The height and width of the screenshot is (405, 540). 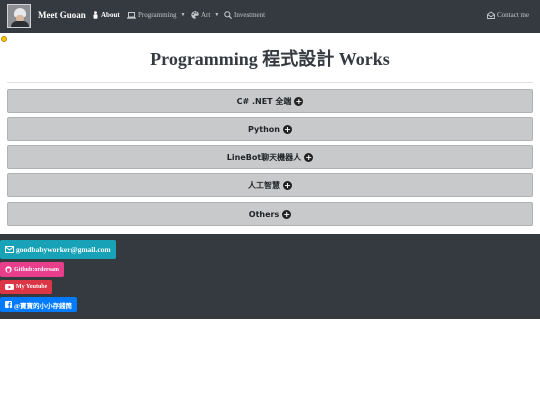 What do you see at coordinates (264, 214) in the screenshot?
I see `section-label: Others` at bounding box center [264, 214].